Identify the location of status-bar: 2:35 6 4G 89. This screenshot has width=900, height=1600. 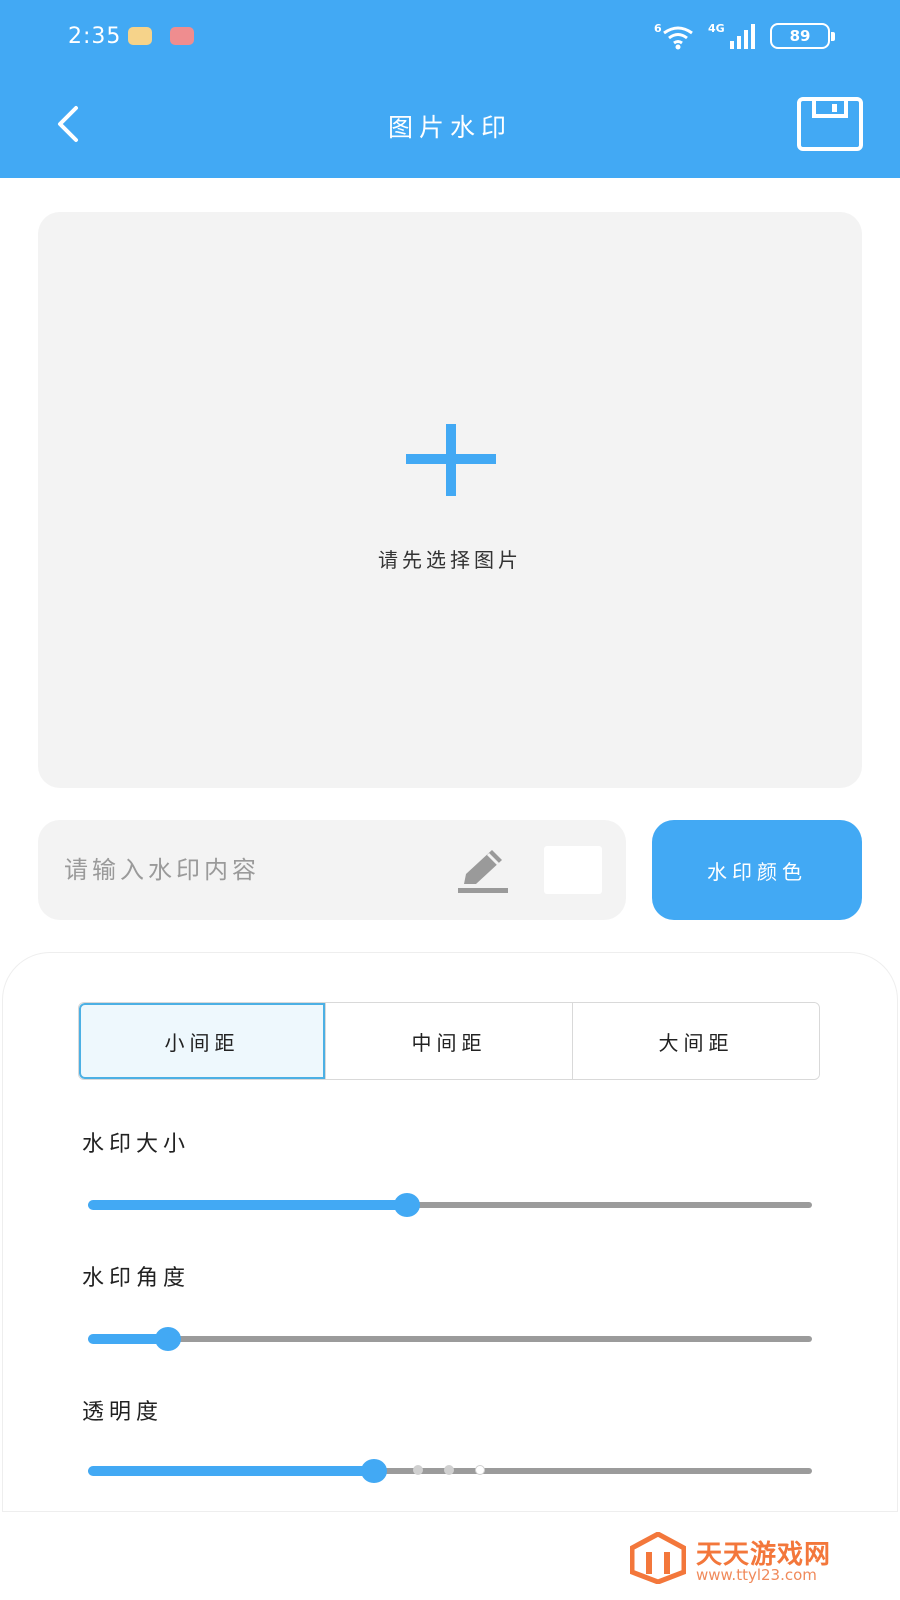
(450, 36).